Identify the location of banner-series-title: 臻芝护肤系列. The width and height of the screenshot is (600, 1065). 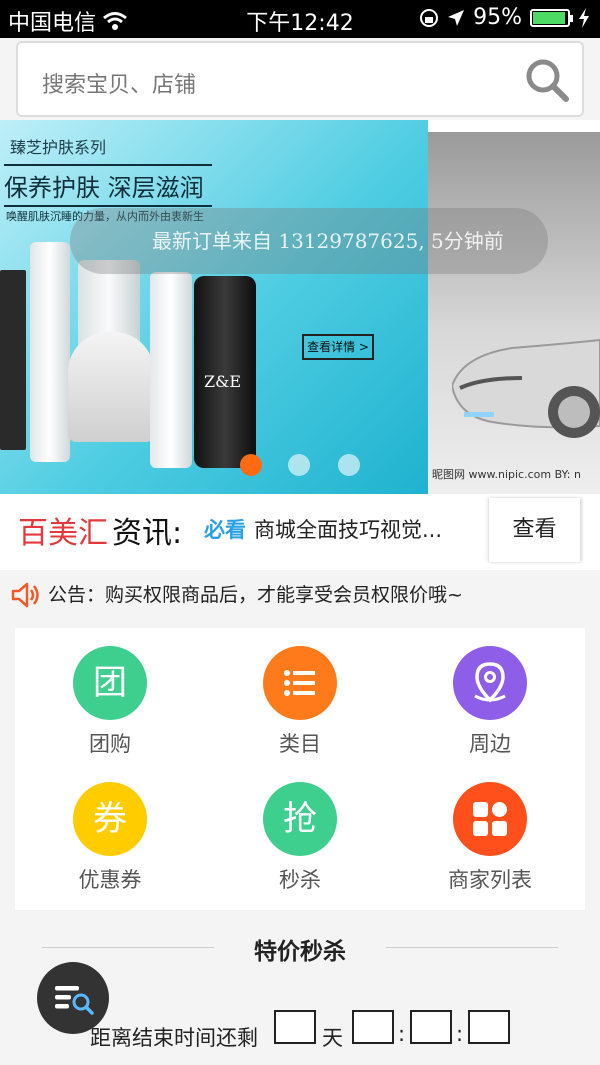
(58, 147).